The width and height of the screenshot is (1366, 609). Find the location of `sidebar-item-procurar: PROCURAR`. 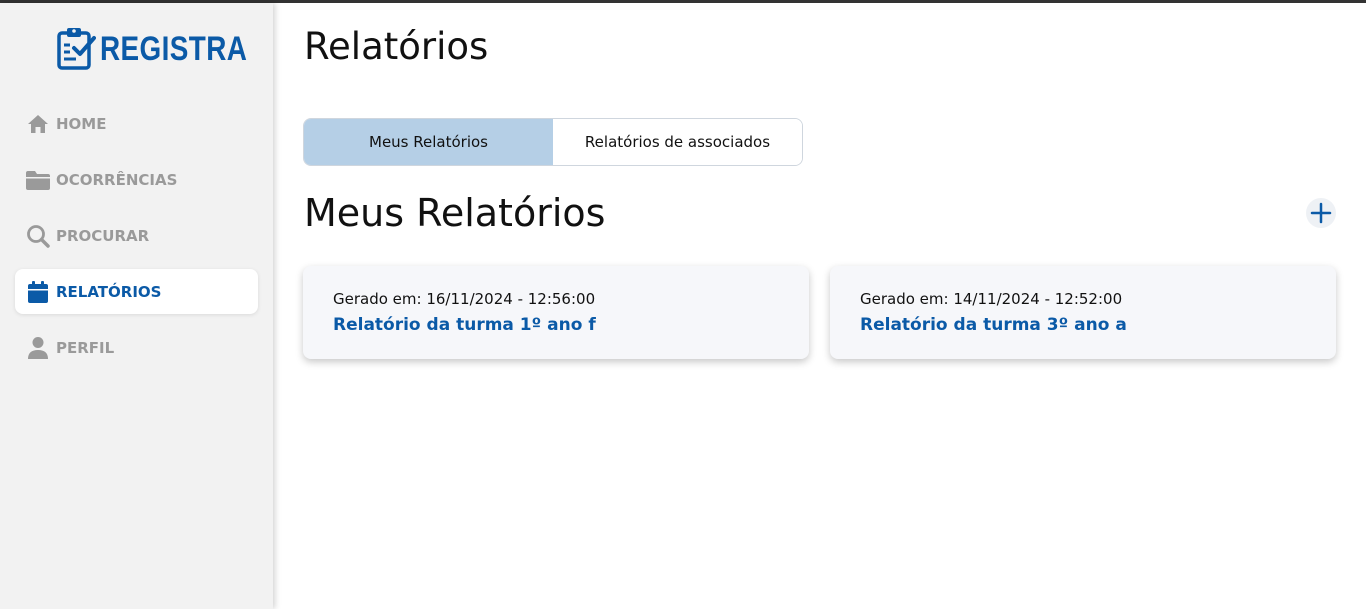

sidebar-item-procurar: PROCURAR is located at coordinates (136, 235).